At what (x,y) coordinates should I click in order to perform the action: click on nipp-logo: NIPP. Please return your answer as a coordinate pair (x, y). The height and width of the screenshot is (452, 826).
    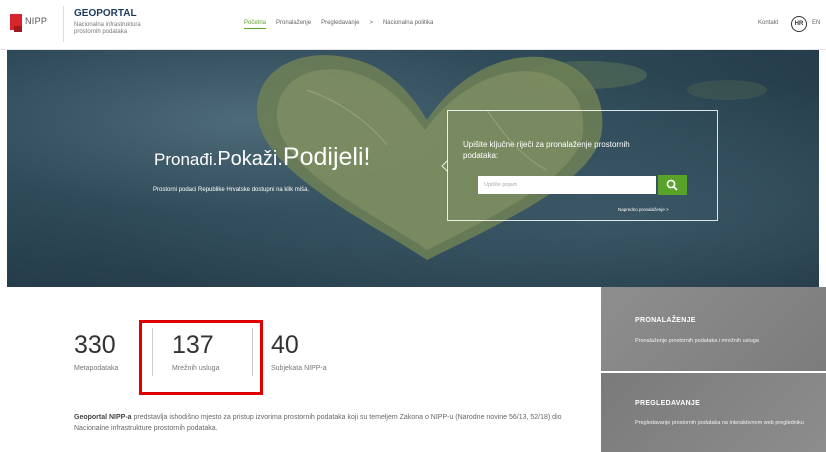
    Looking at the image, I should click on (30, 24).